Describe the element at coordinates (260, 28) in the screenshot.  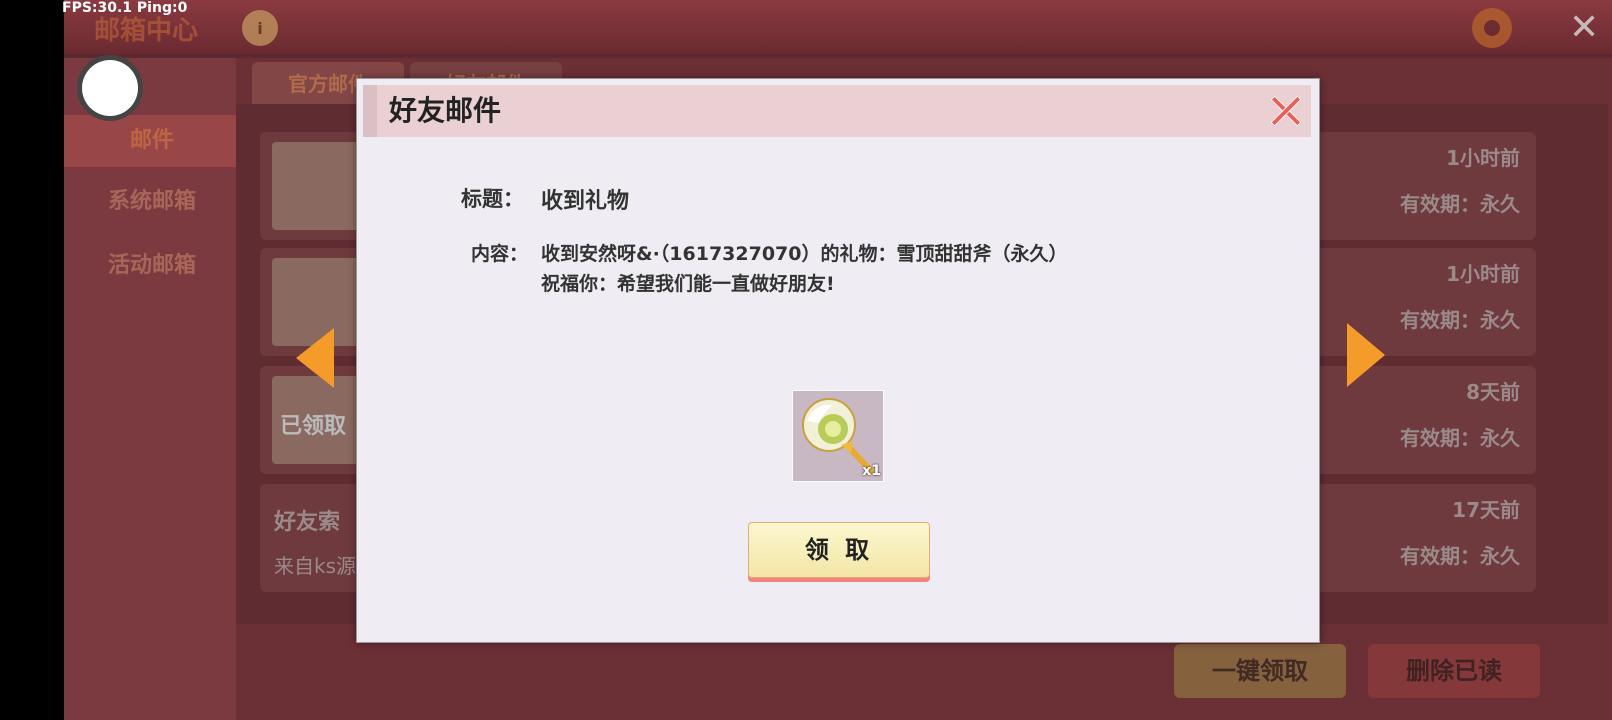
I see `info-icon: i` at that location.